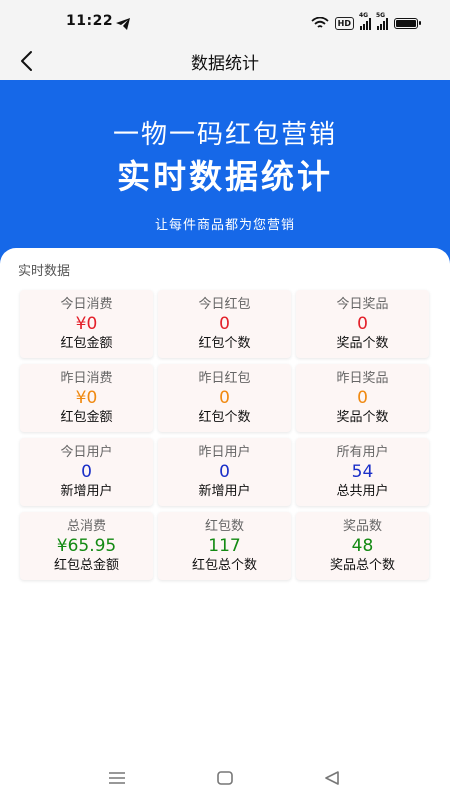 The height and width of the screenshot is (800, 450). Describe the element at coordinates (224, 526) in the screenshot. I see `stat-label: 红包数` at that location.